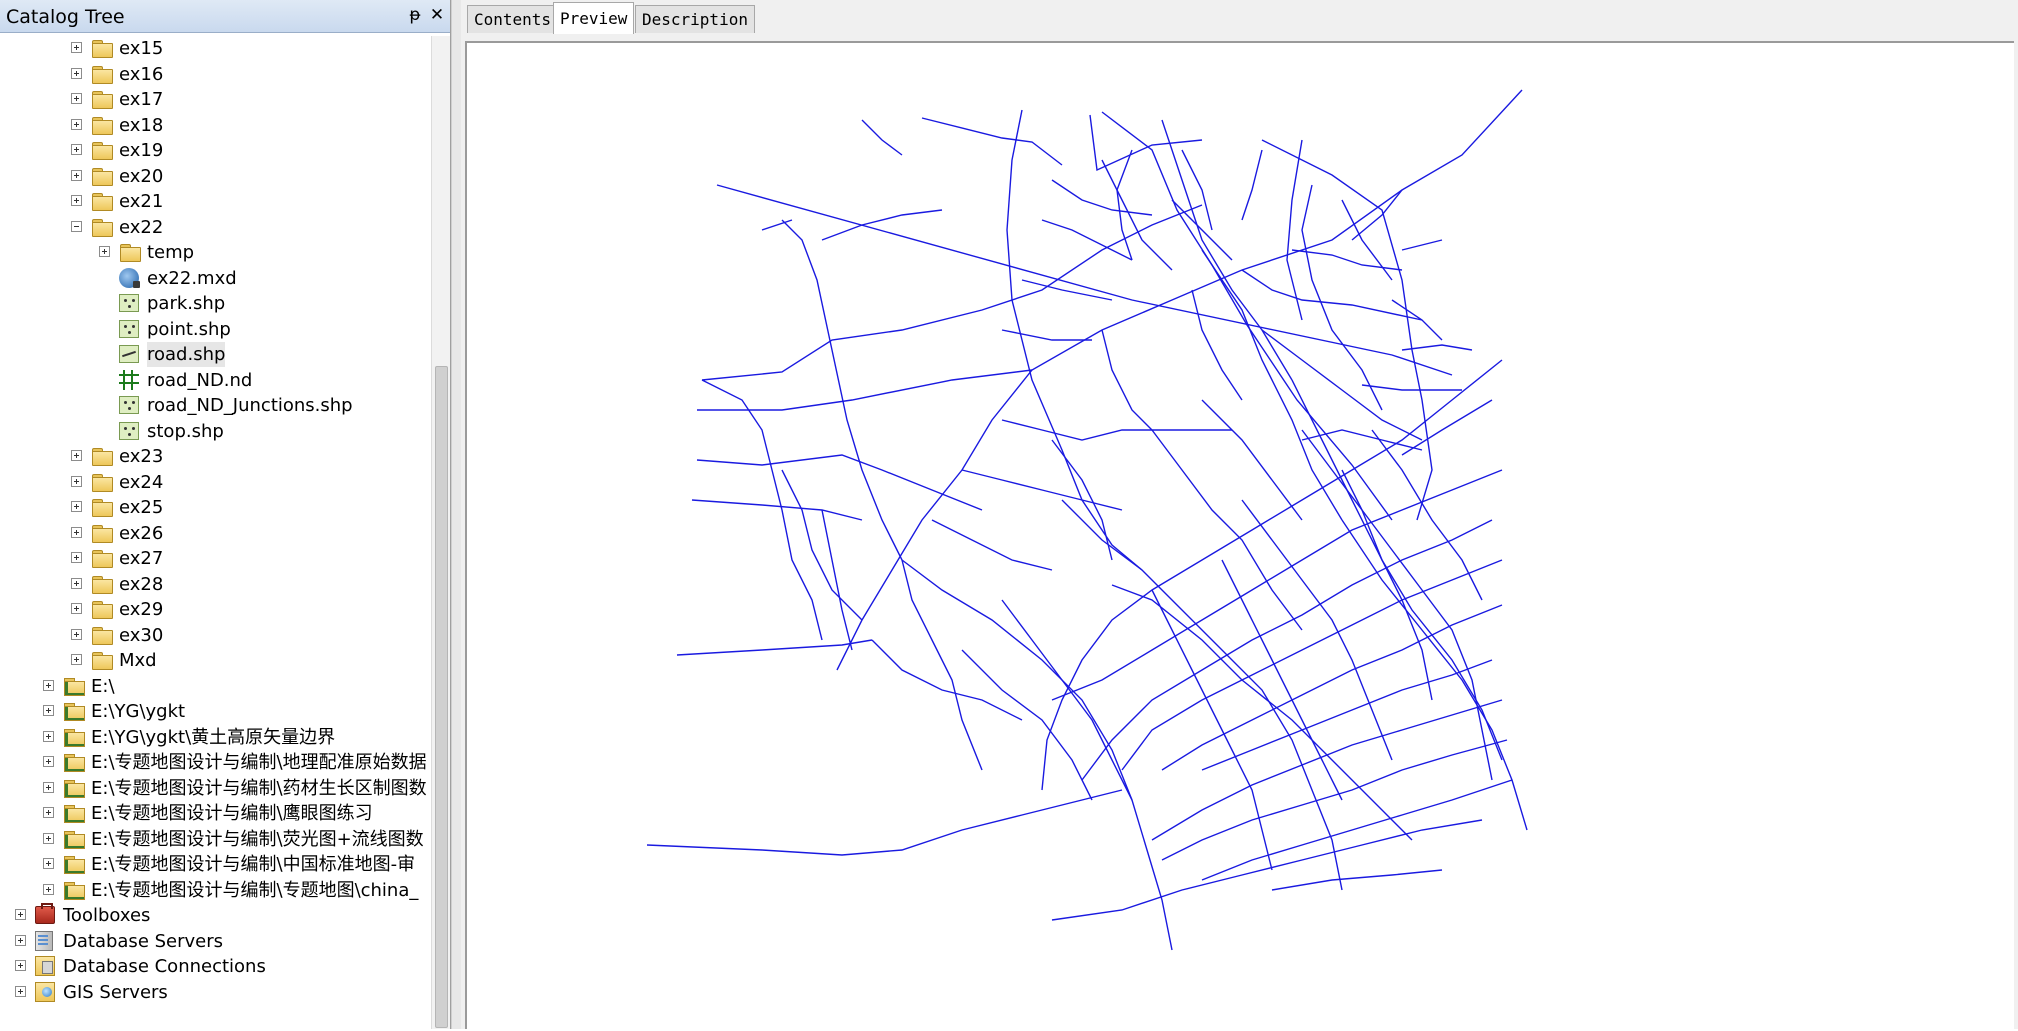 The height and width of the screenshot is (1031, 2018). What do you see at coordinates (215, 303) in the screenshot?
I see `tree-item: park.shp` at bounding box center [215, 303].